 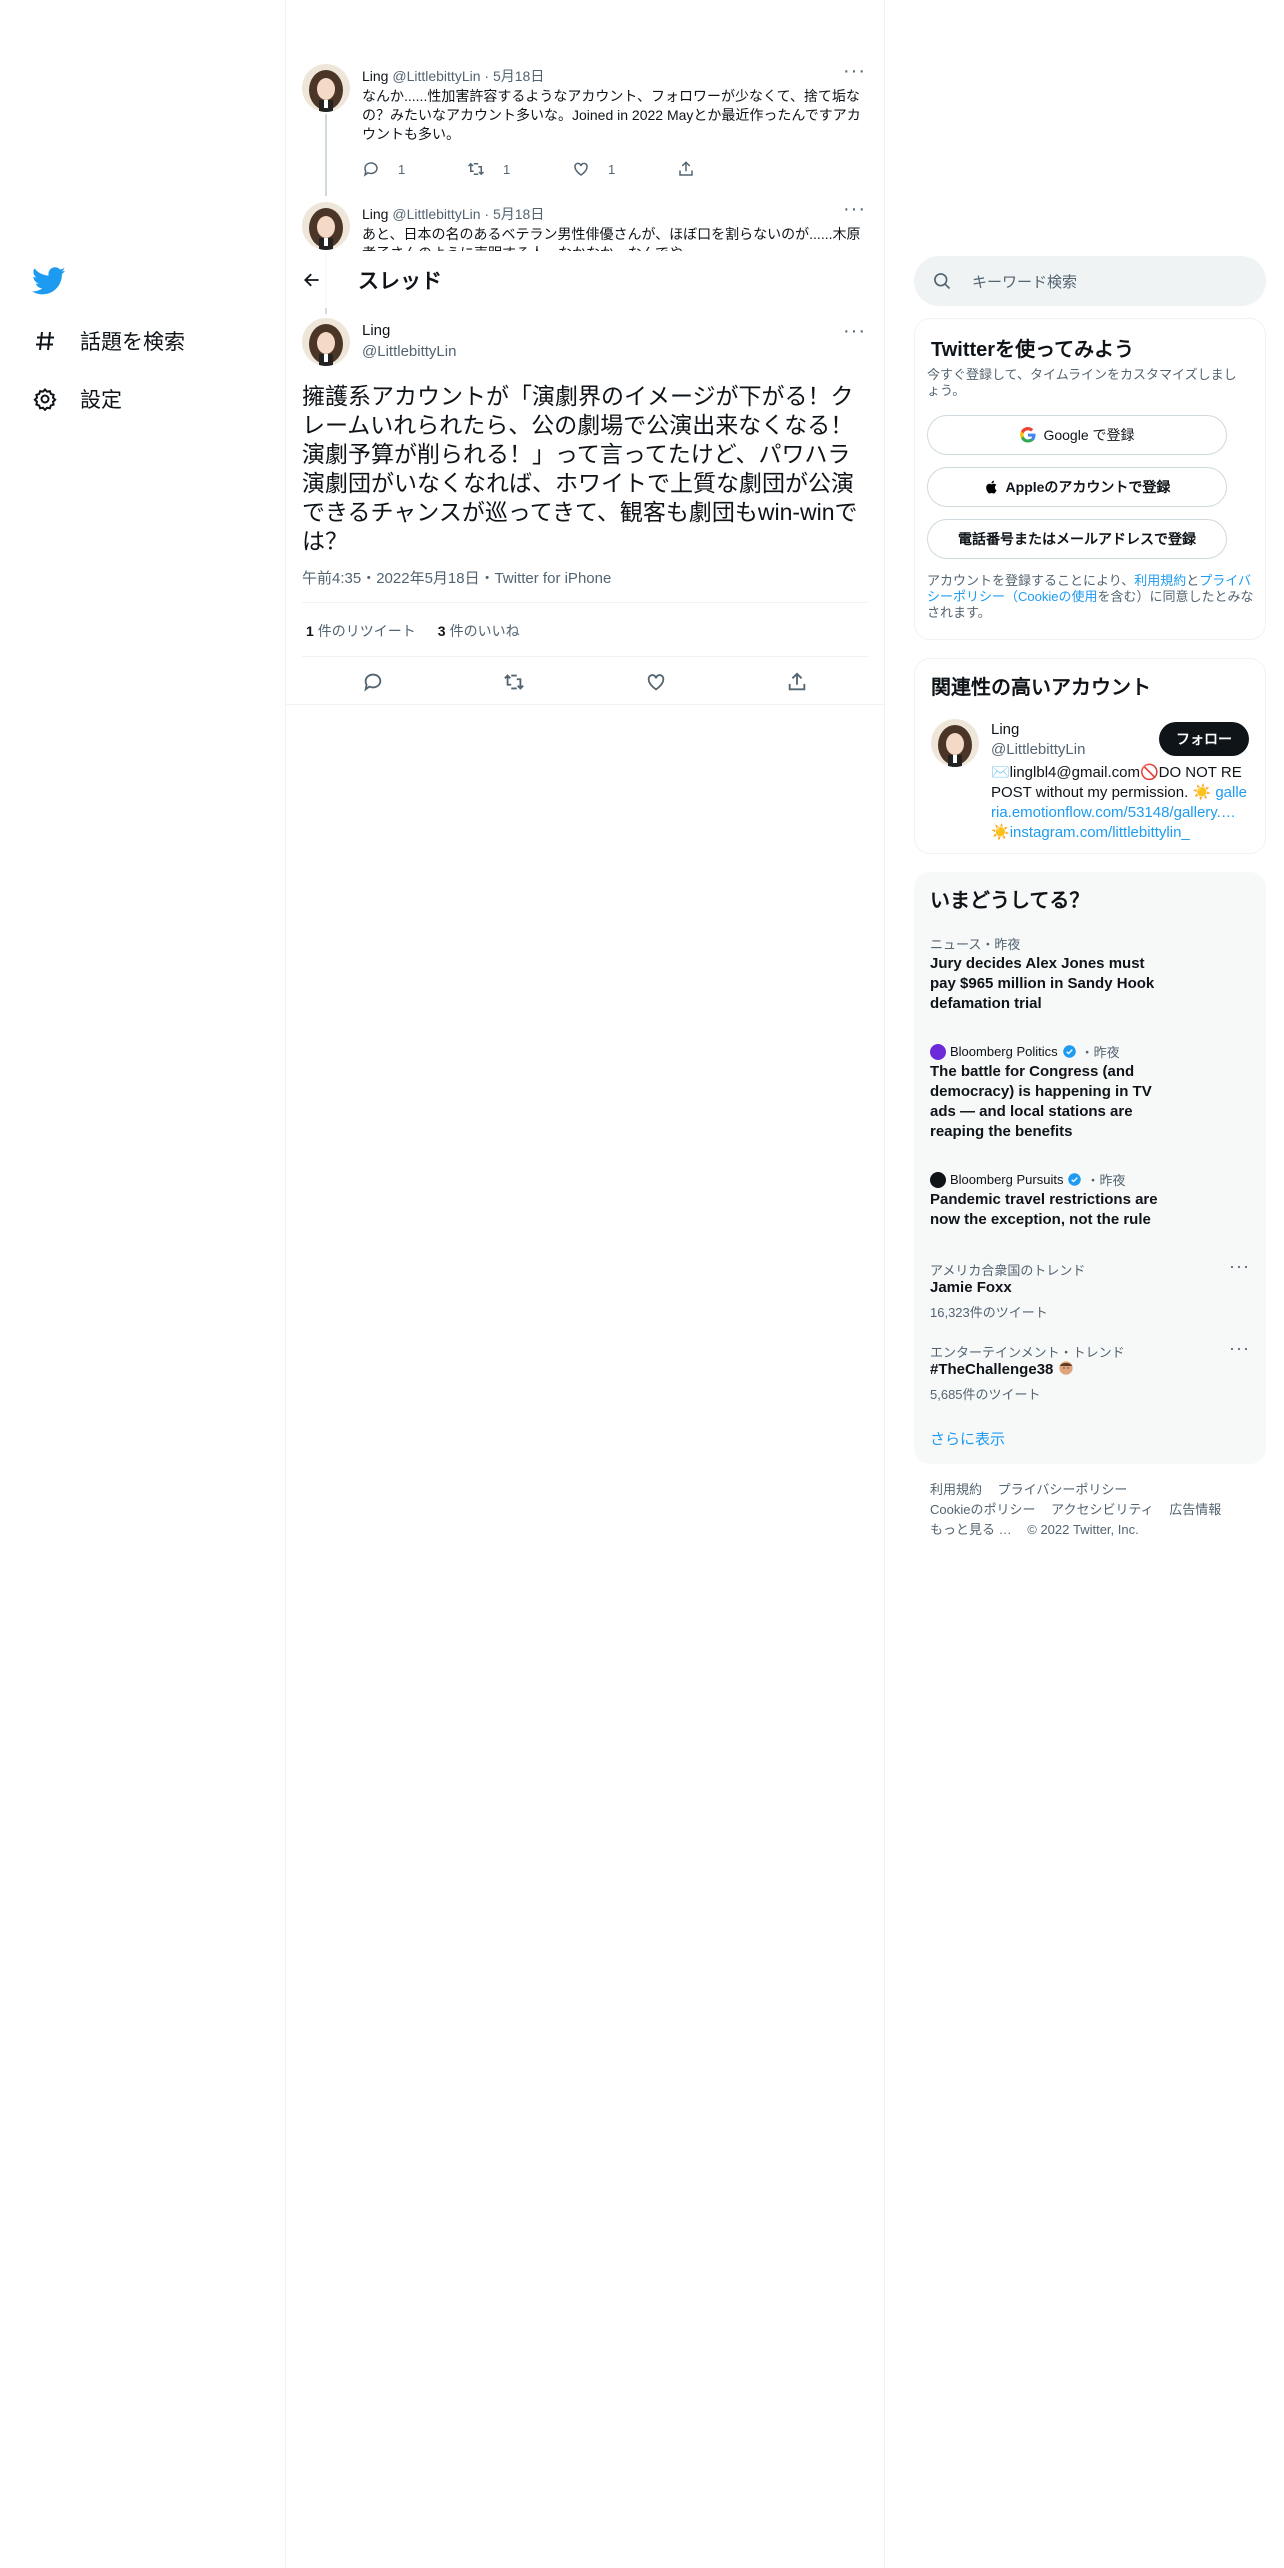 I want to click on search-box: キーワード検索, so click(x=1090, y=281).